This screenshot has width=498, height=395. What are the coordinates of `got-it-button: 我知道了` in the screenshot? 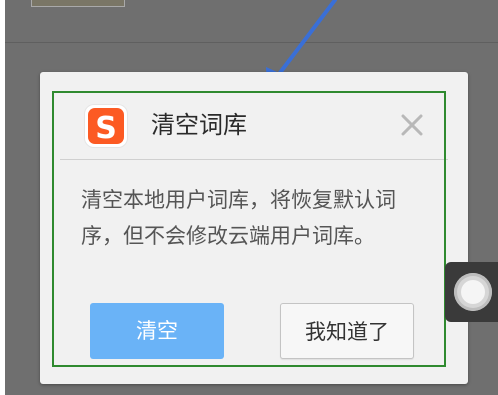 It's located at (347, 331).